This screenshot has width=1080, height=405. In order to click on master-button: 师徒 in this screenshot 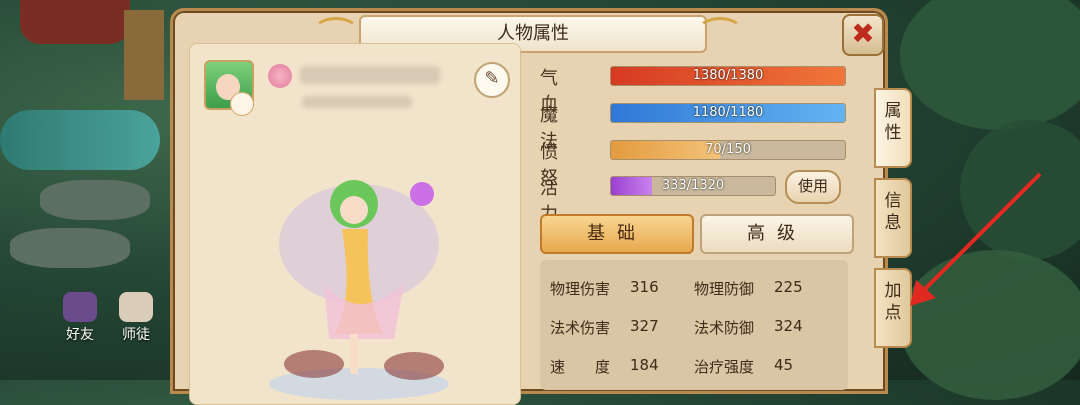, I will do `click(136, 318)`.